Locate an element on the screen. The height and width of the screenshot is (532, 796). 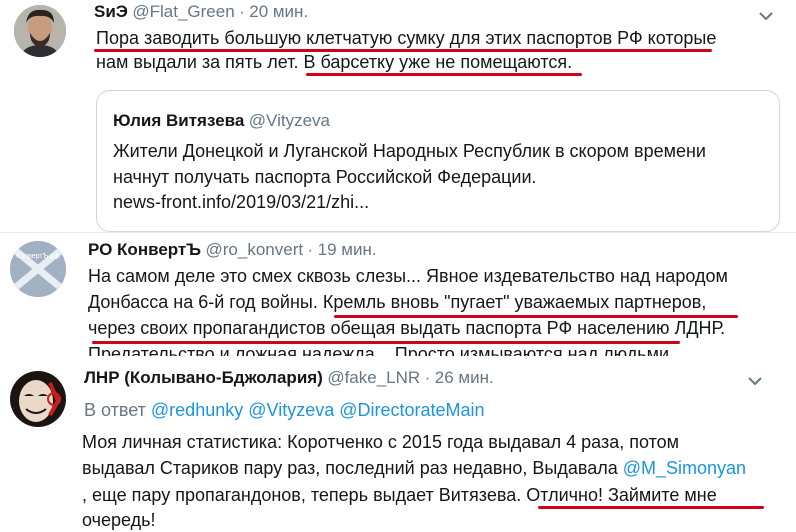
author-handle: @ro_konvert is located at coordinates (255, 249).